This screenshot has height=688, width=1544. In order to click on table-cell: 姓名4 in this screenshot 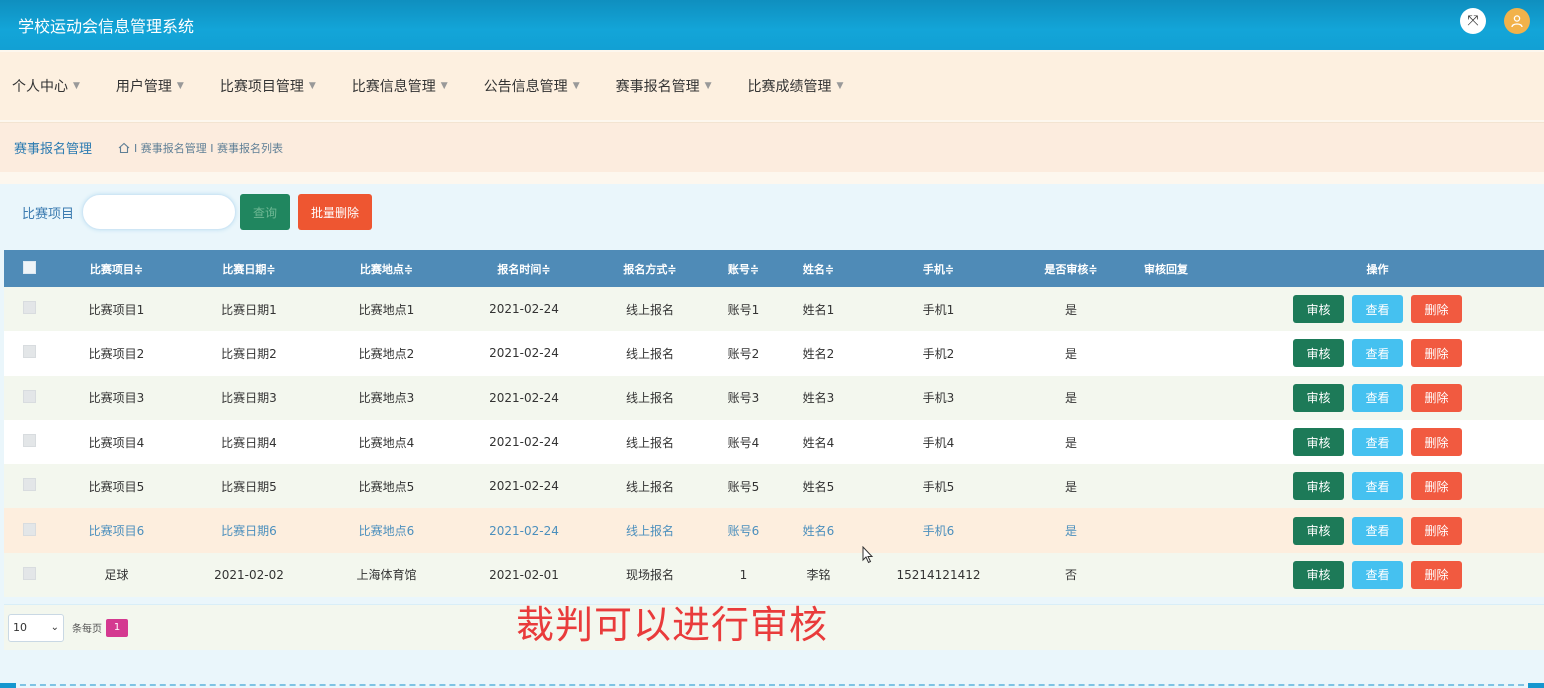, I will do `click(818, 442)`.